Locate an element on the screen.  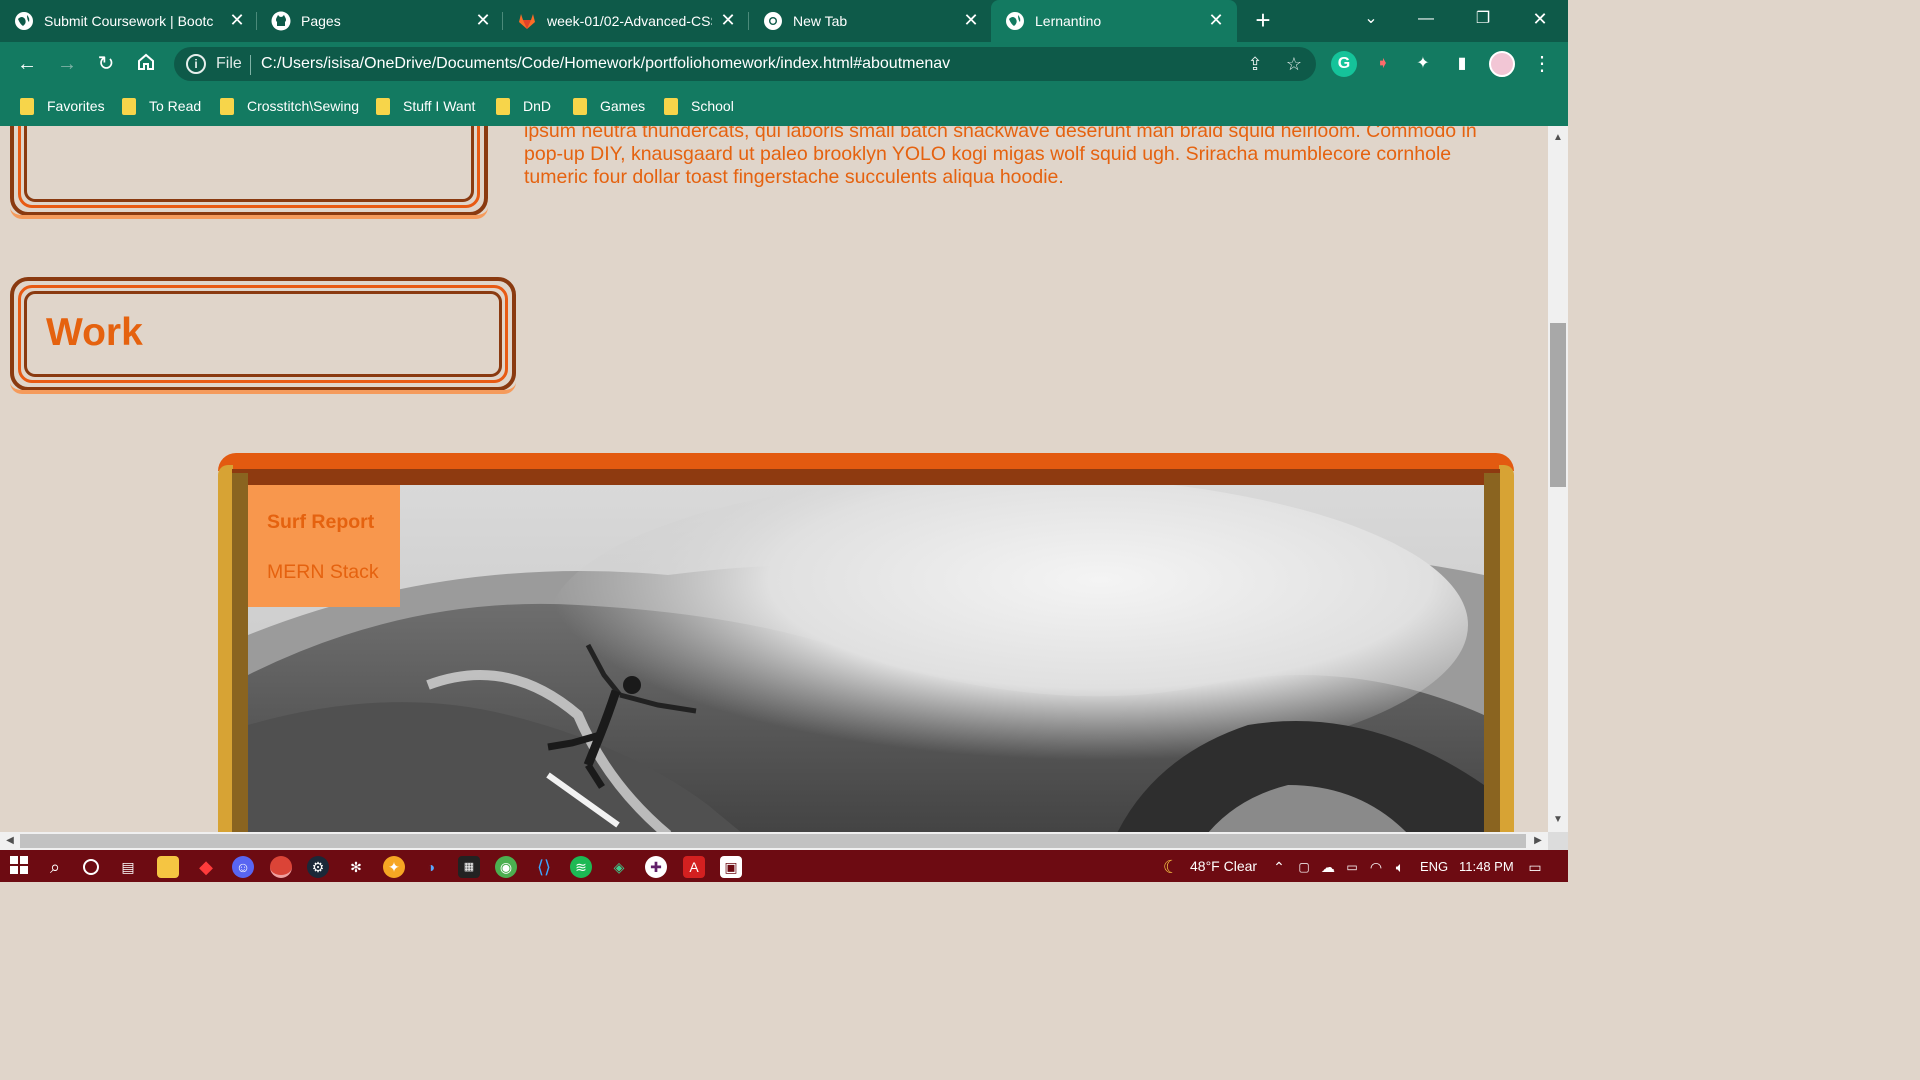
tab-title: Lernantino is located at coordinates (1068, 21).